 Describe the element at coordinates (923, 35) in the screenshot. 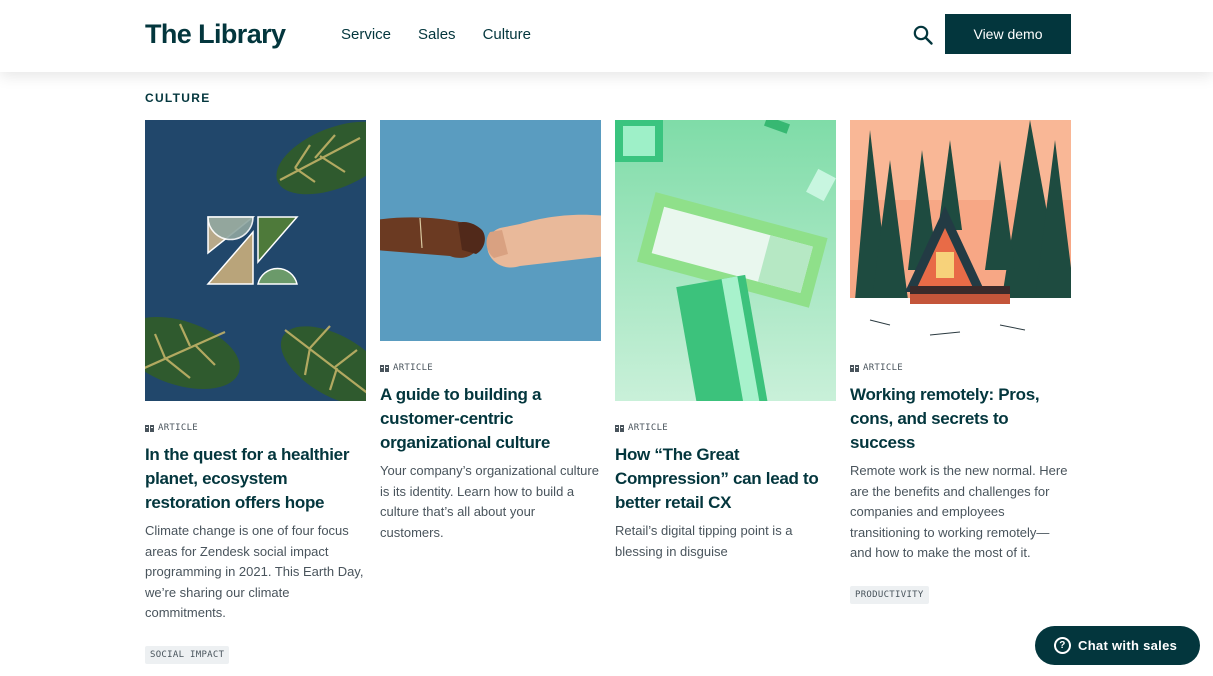

I see `search-icon` at that location.